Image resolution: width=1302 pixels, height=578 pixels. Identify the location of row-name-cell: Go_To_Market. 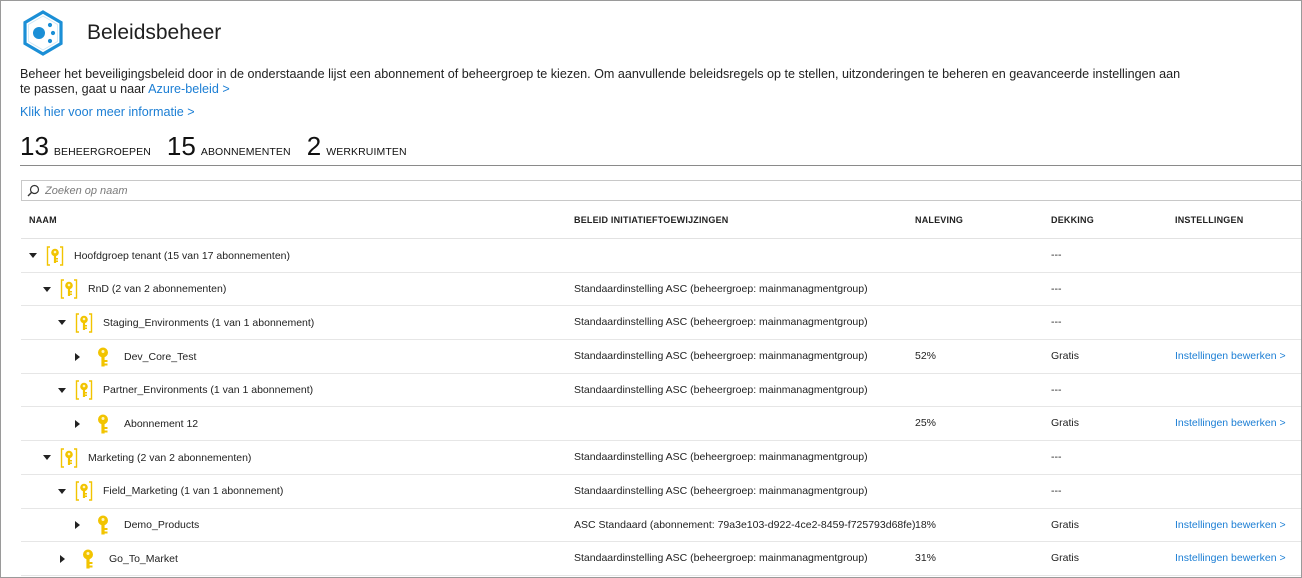
(118, 558).